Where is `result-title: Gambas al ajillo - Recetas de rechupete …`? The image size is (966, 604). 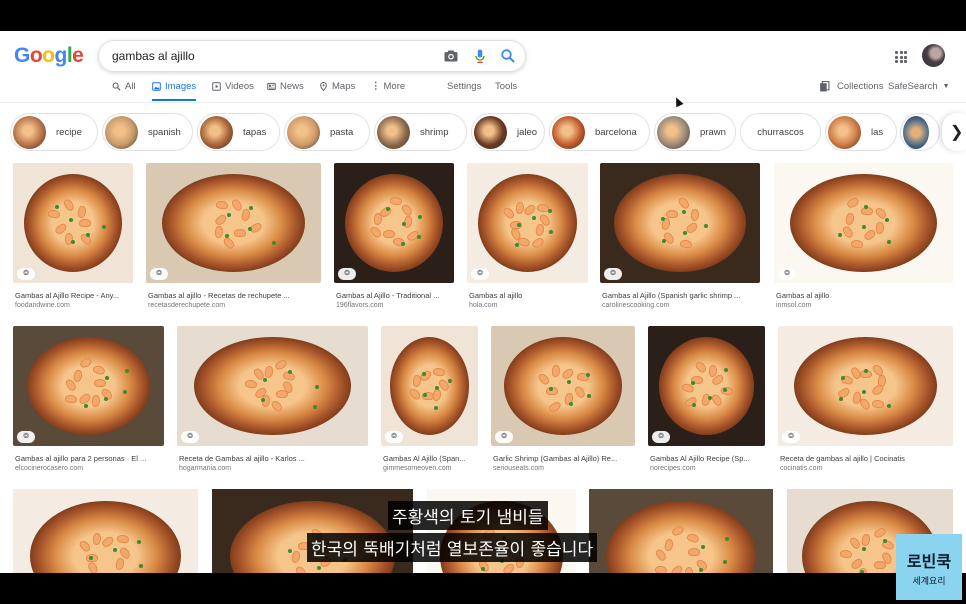
result-title: Gambas al ajillo - Recetas de rechupete … is located at coordinates (237, 295).